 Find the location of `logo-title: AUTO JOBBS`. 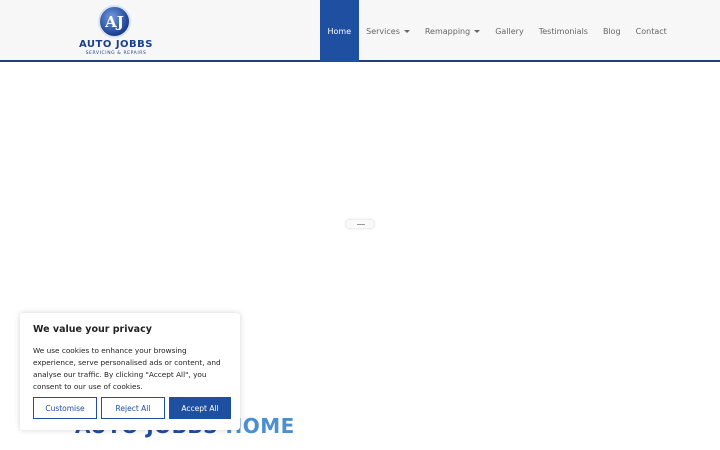

logo-title: AUTO JOBBS is located at coordinates (116, 44).